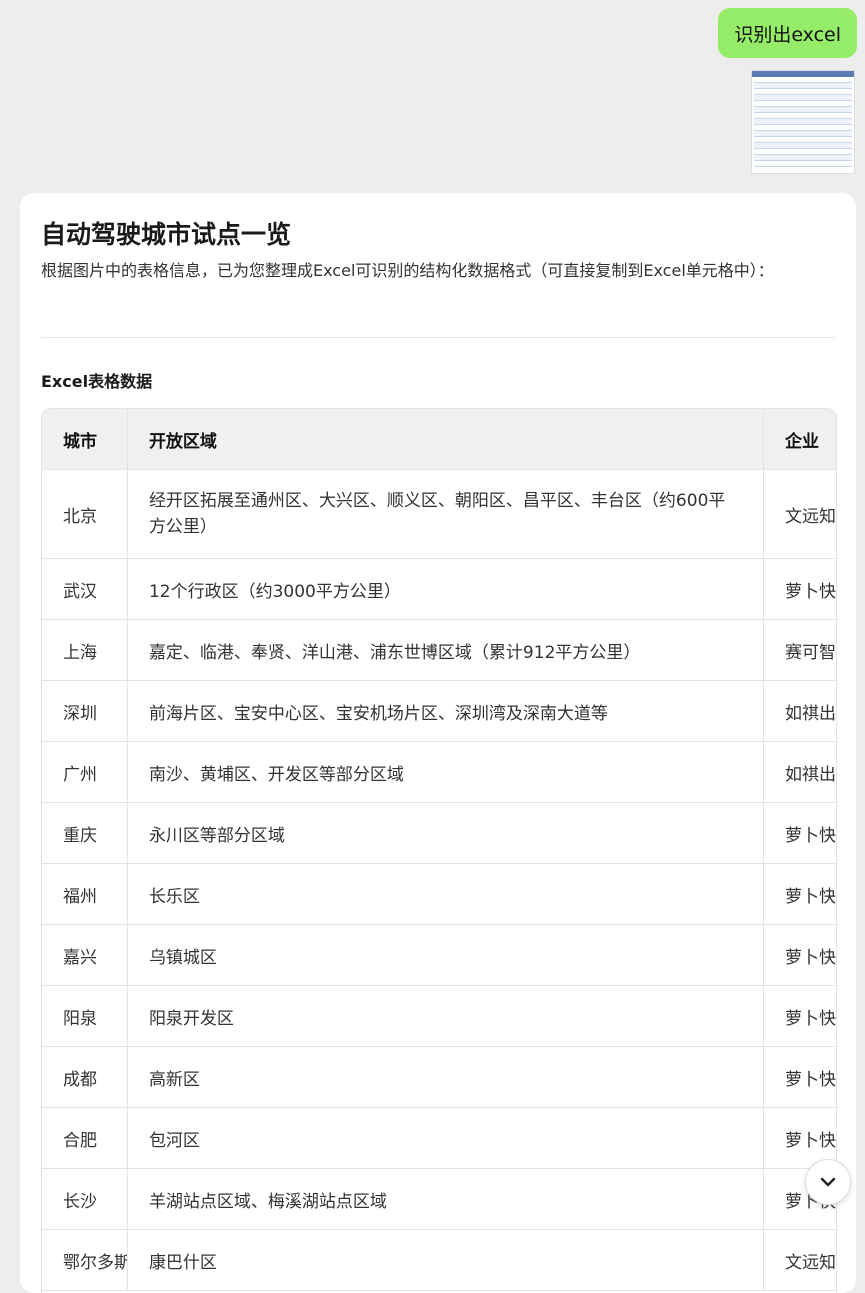  Describe the element at coordinates (85, 1077) in the screenshot. I see `cell-city: 成都` at that location.